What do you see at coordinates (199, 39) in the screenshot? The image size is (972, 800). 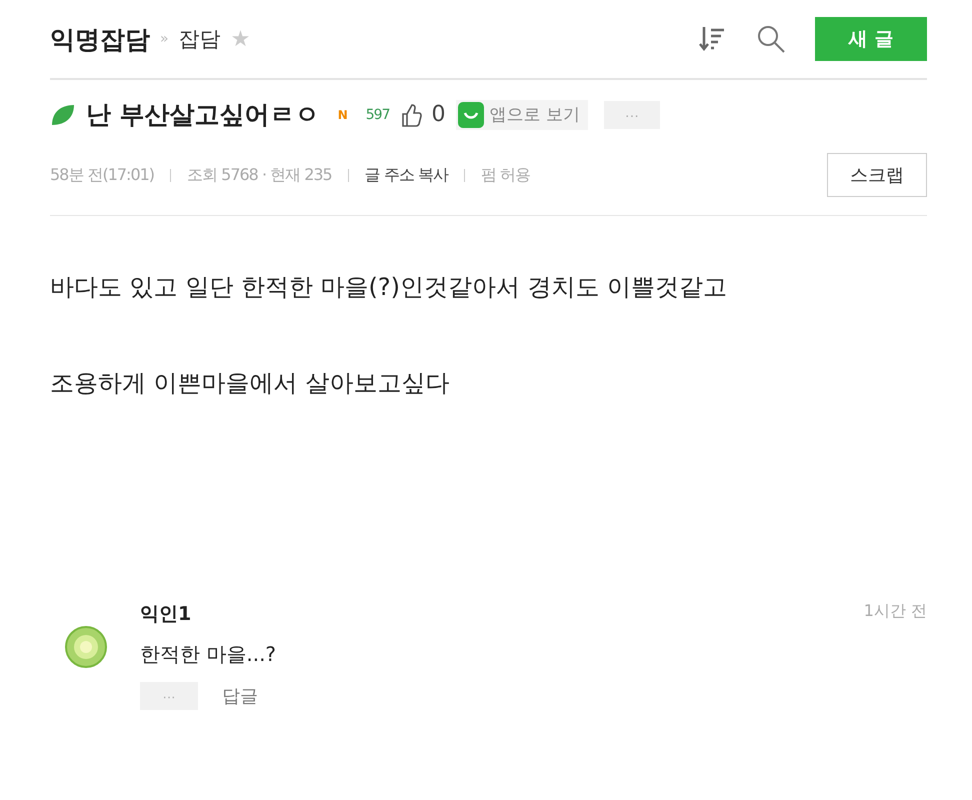 I see `category-link: 잡담` at bounding box center [199, 39].